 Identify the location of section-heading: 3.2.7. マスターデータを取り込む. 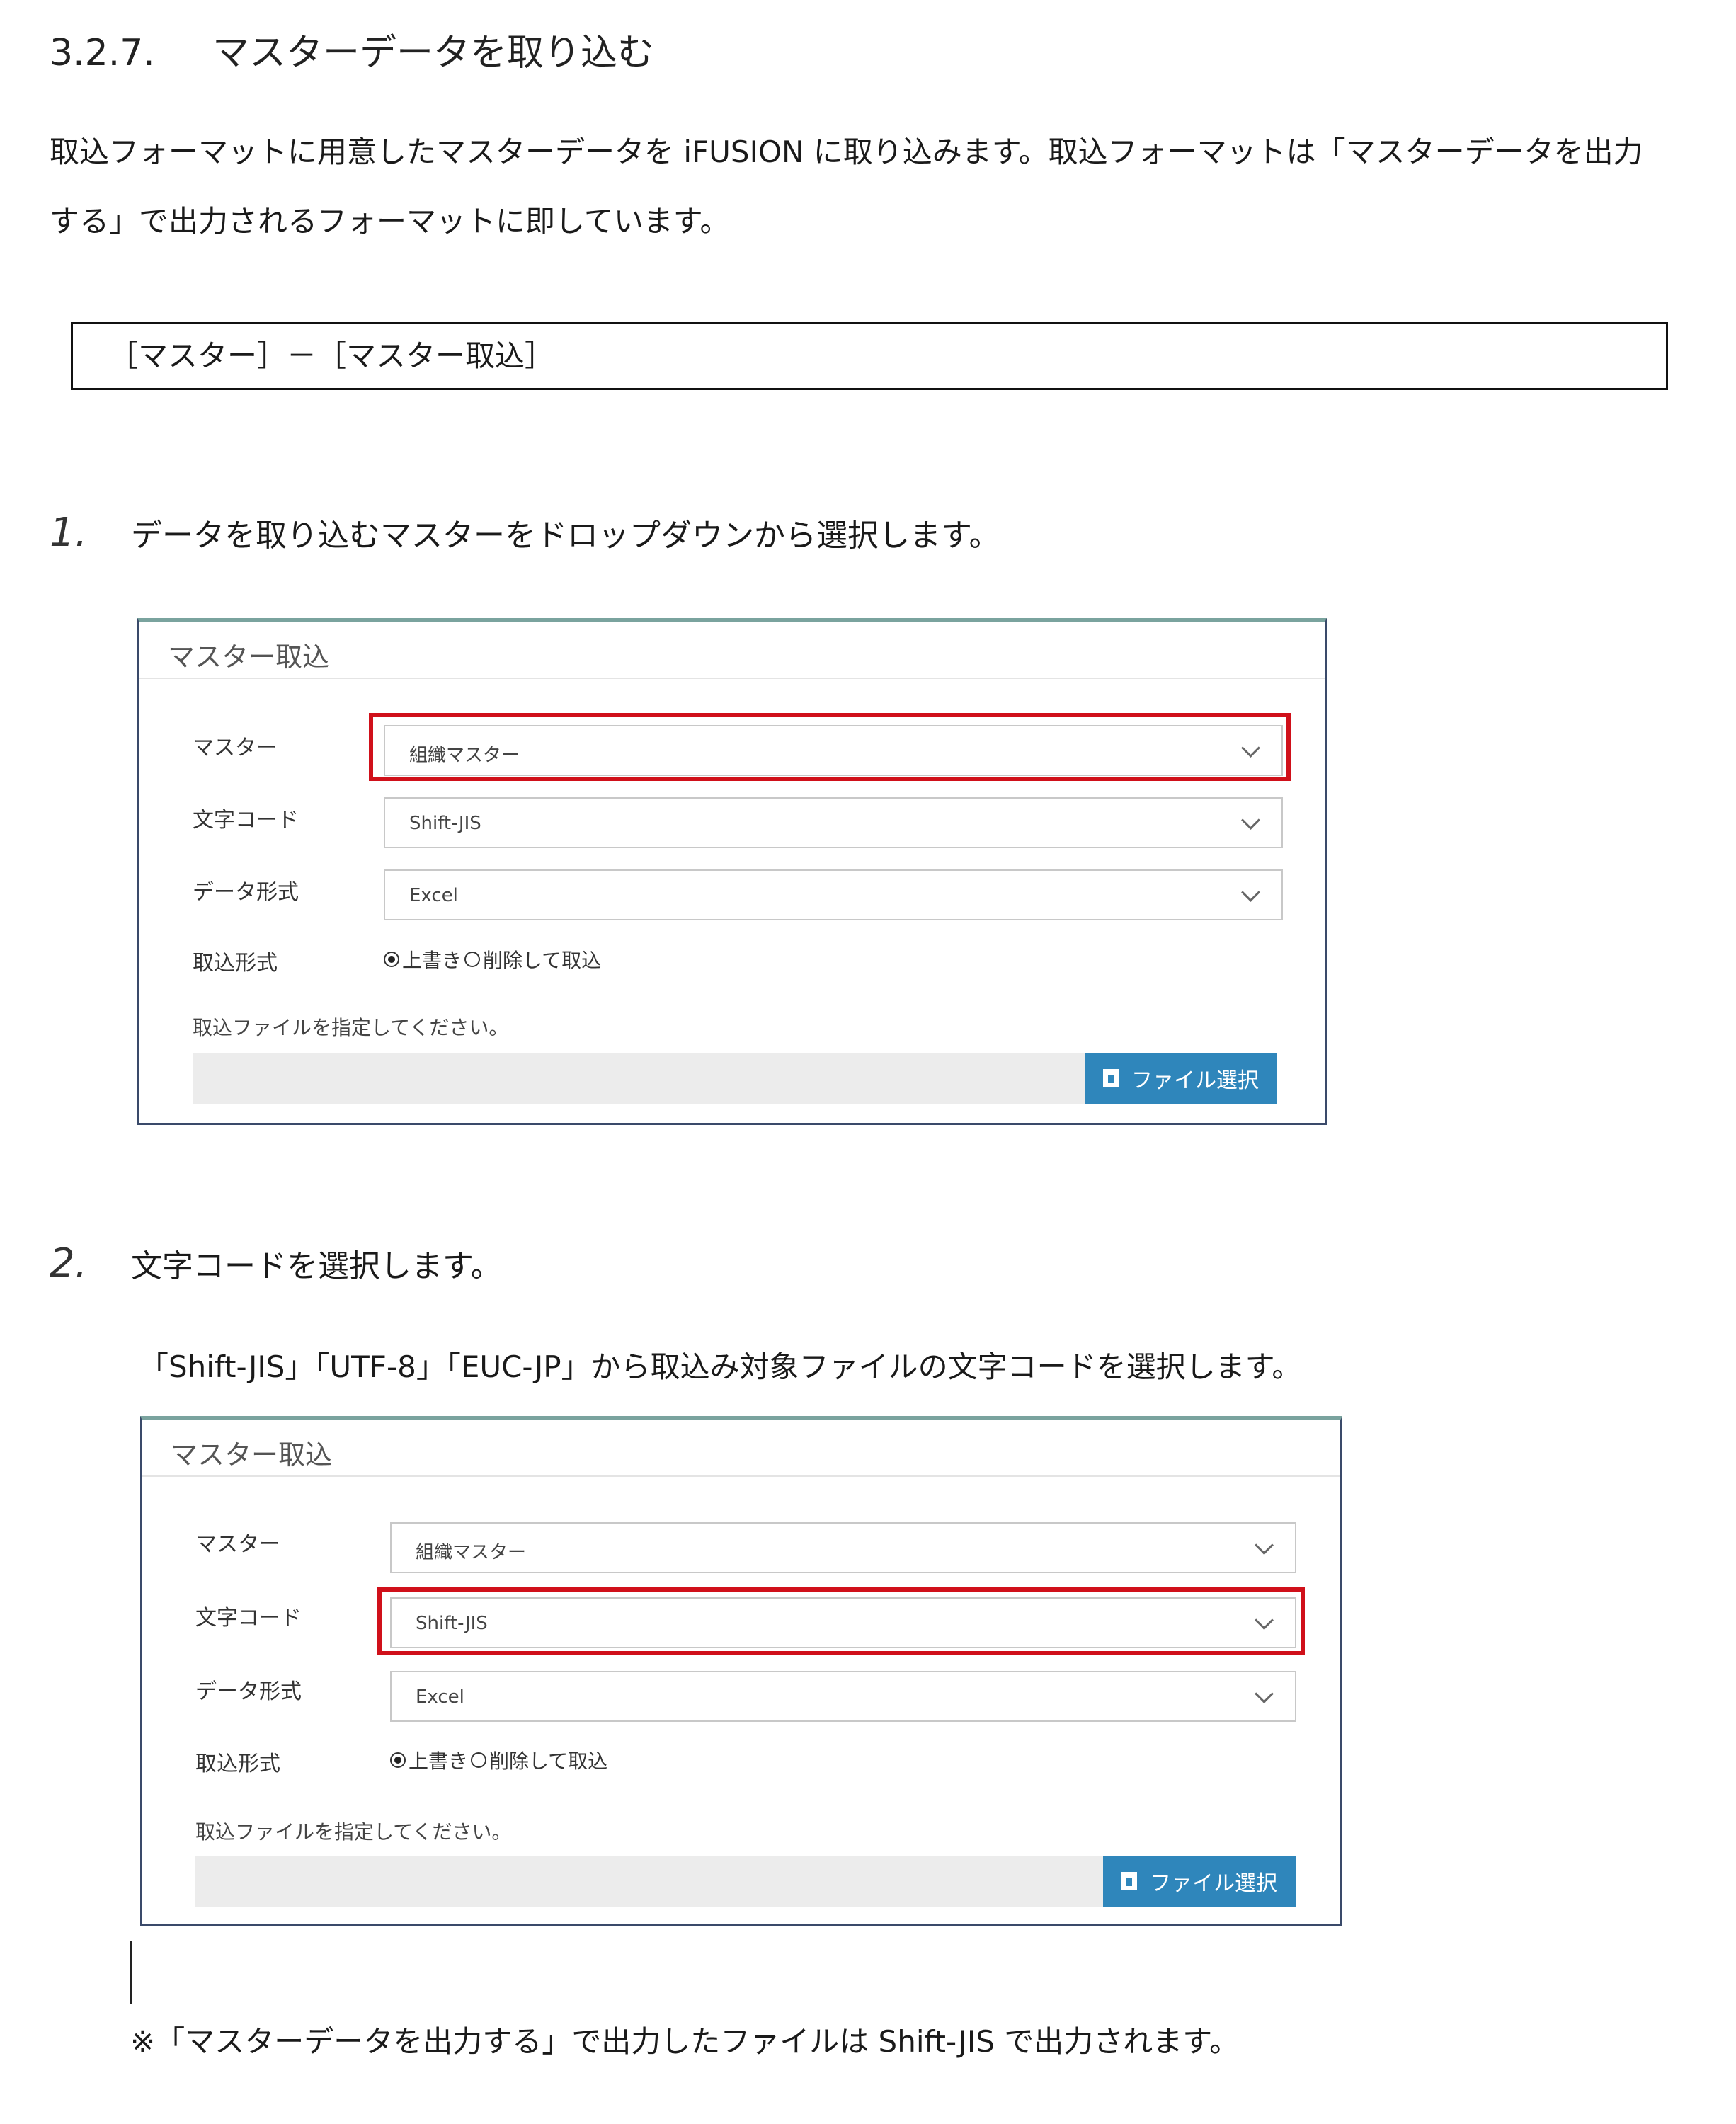
(352, 49).